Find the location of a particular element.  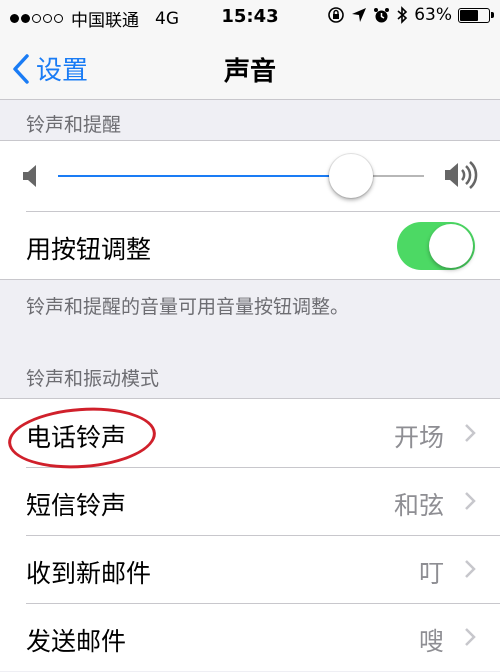

list-item-new-mail: 收到新邮件 叮 is located at coordinates (250, 569).